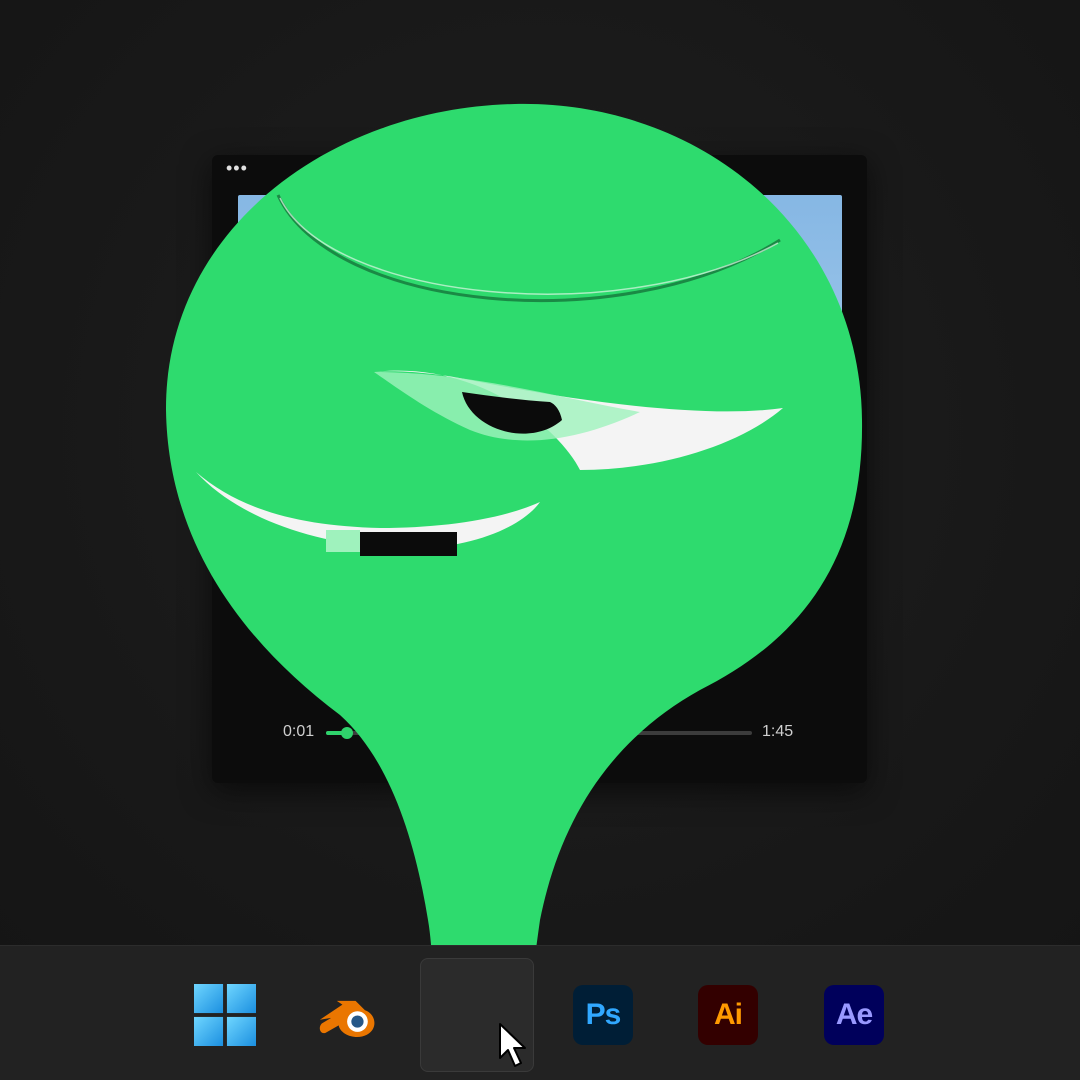 Image resolution: width=1080 pixels, height=1080 pixels. Describe the element at coordinates (540, 1012) in the screenshot. I see `taskbar: Ps Ai Ae` at that location.